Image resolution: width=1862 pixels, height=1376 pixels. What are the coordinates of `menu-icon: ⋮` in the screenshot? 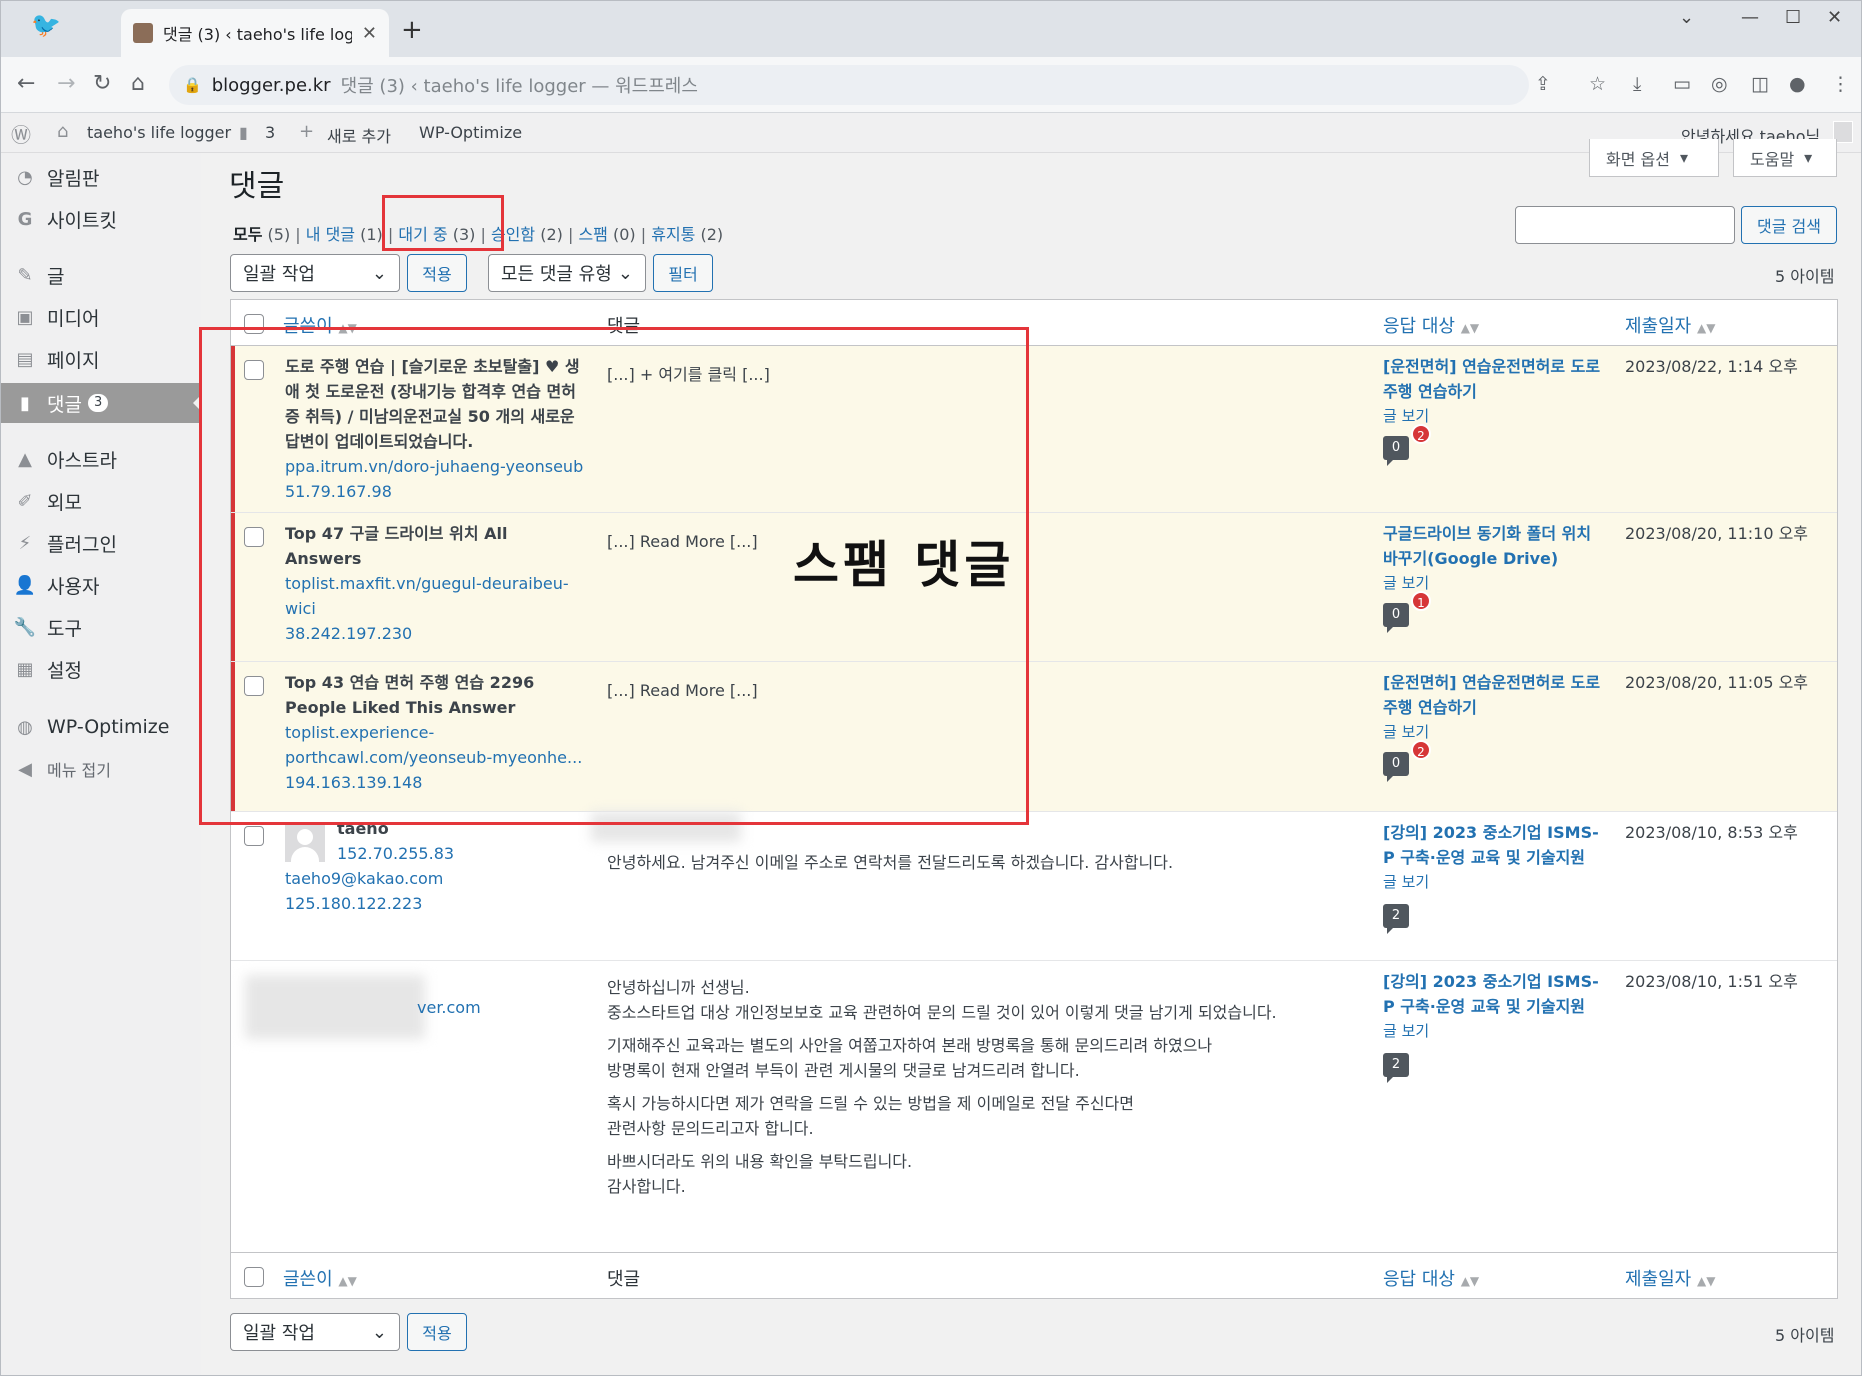 It's located at (1840, 84).